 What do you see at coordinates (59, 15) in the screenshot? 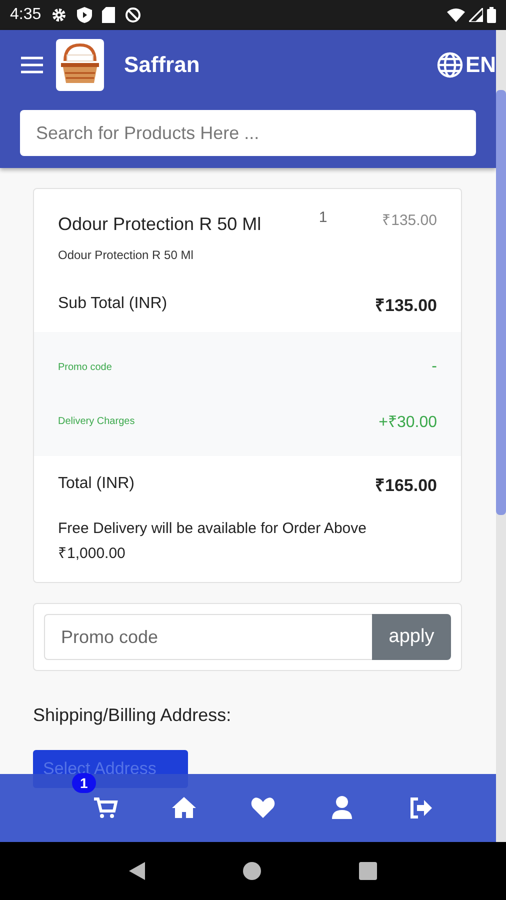
I see `gear-icon` at bounding box center [59, 15].